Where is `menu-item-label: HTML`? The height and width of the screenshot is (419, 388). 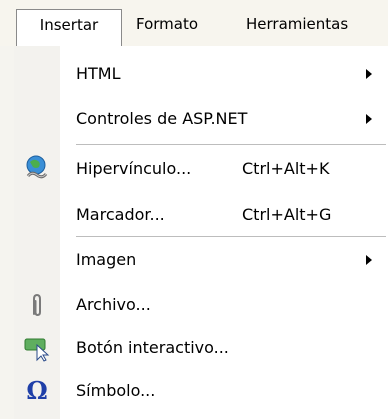
menu-item-label: HTML is located at coordinates (98, 73).